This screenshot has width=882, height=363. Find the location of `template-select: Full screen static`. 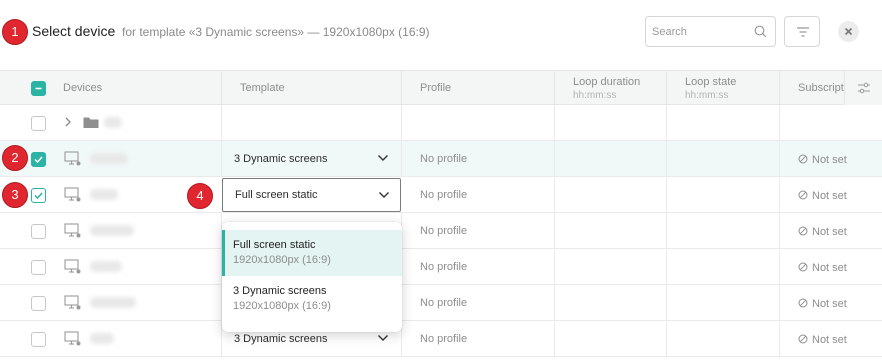

template-select: Full screen static is located at coordinates (311, 195).